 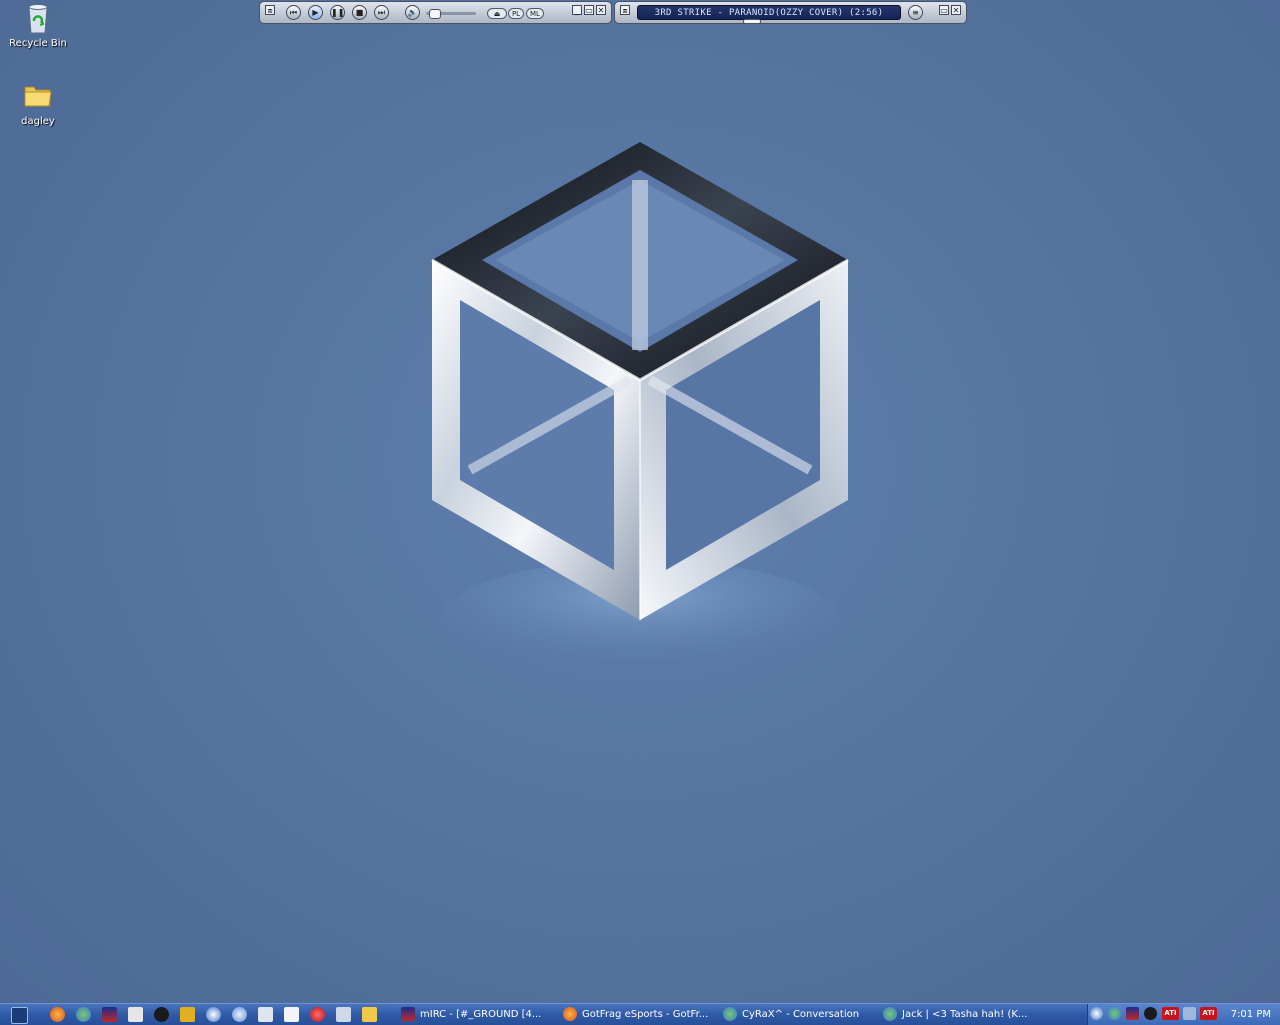 I want to click on song-title-display: 3RD STRIKE - PARANOID(OZZY COVER) (2:56), so click(x=769, y=12).